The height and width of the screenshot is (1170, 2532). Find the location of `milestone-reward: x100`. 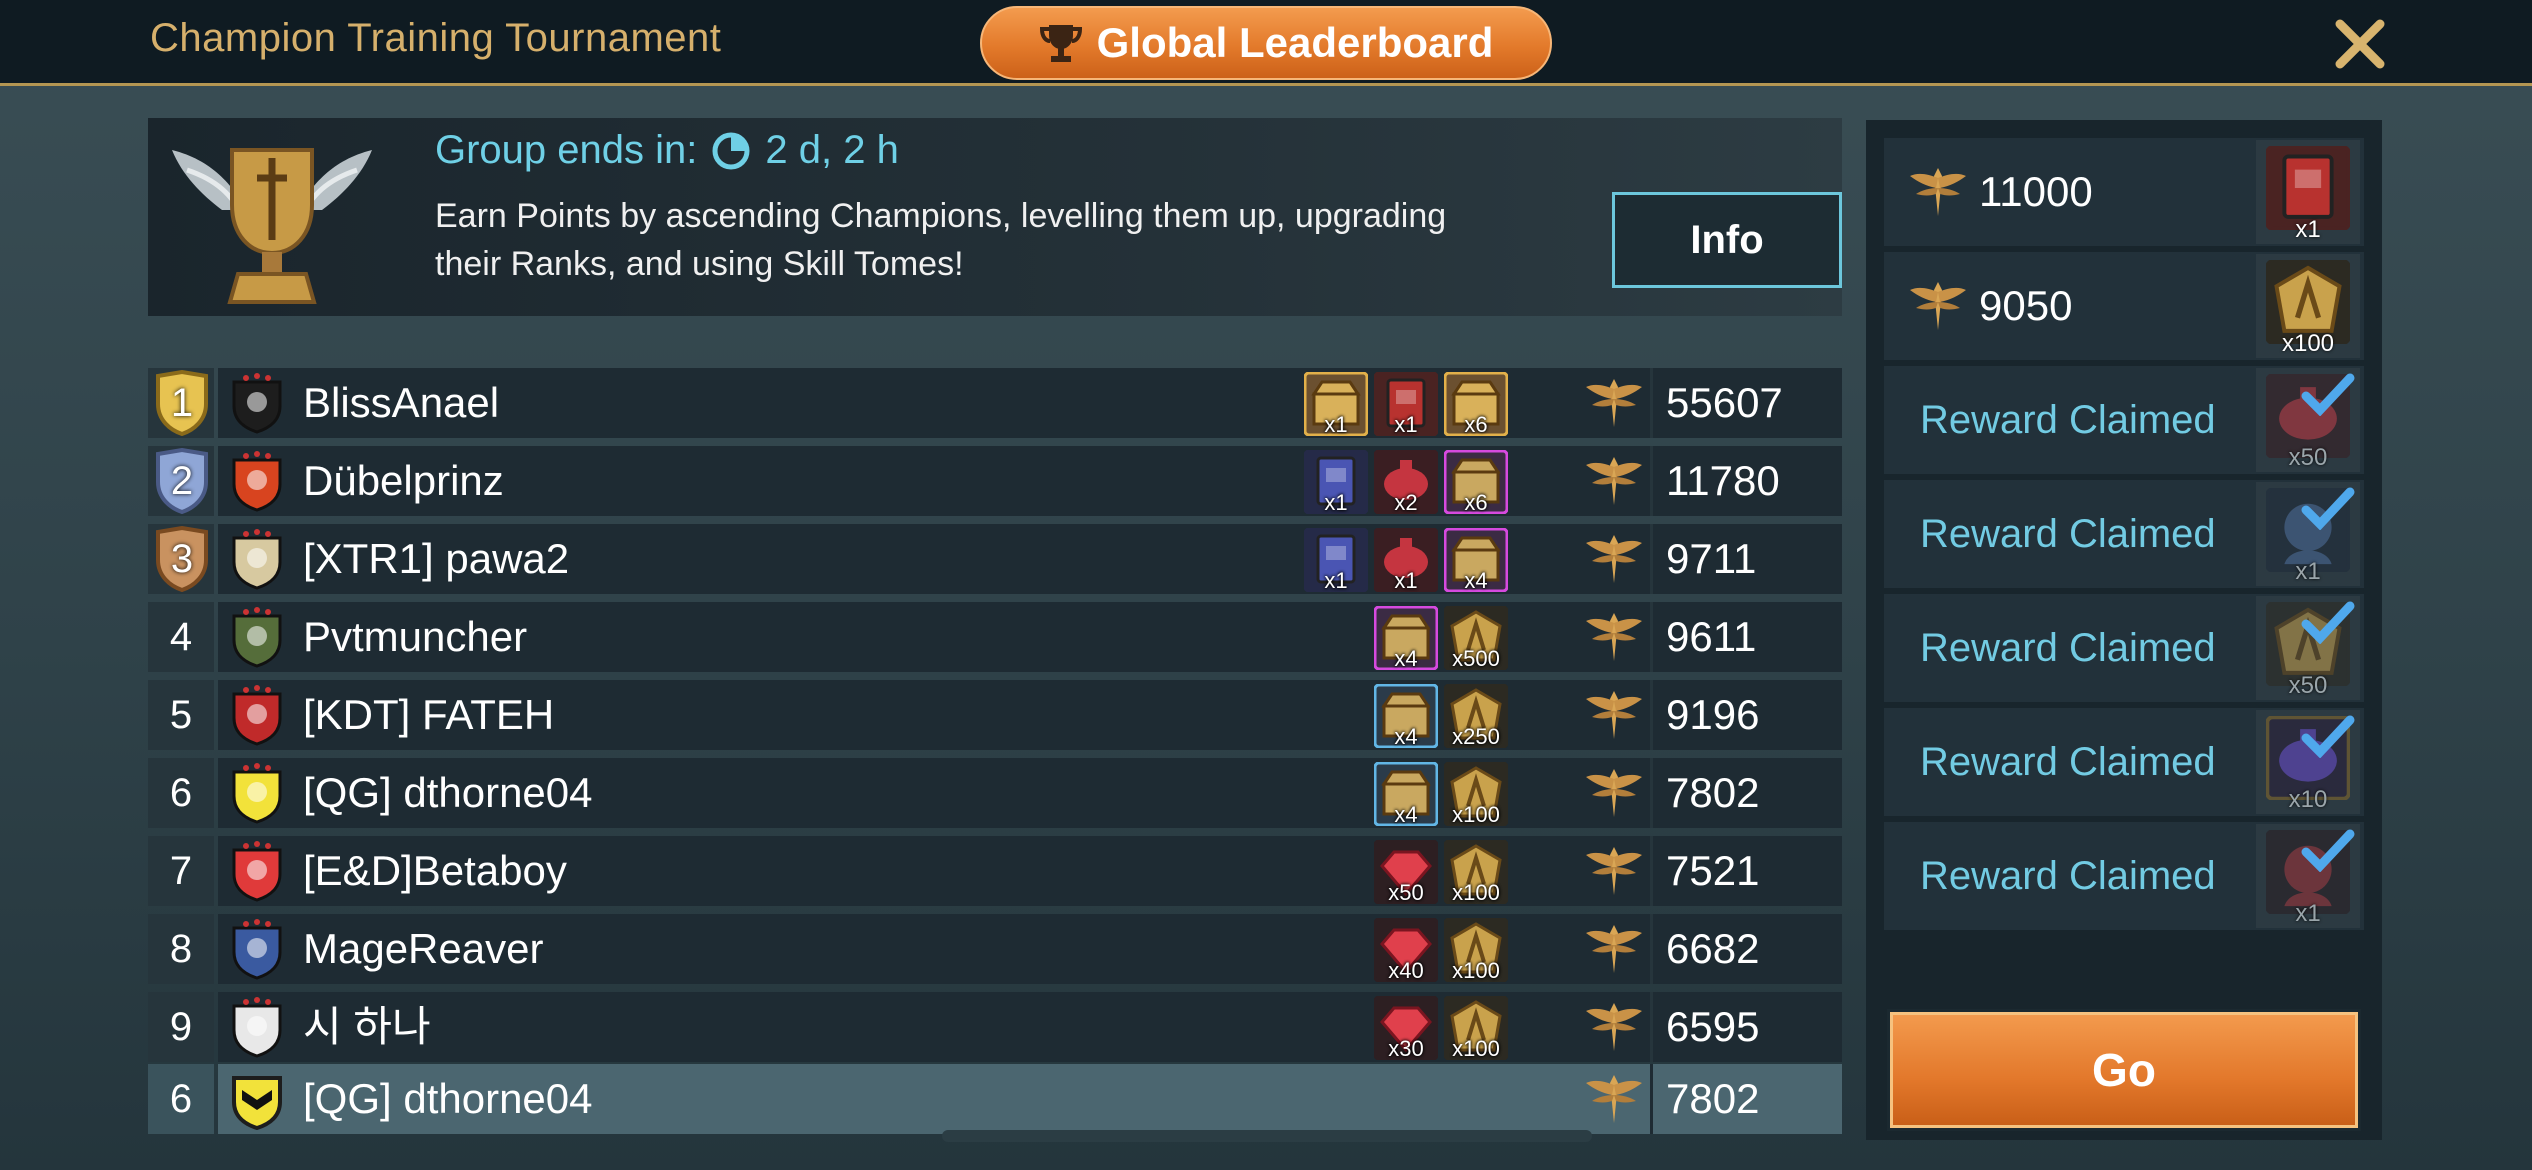

milestone-reward: x100 is located at coordinates (2308, 306).